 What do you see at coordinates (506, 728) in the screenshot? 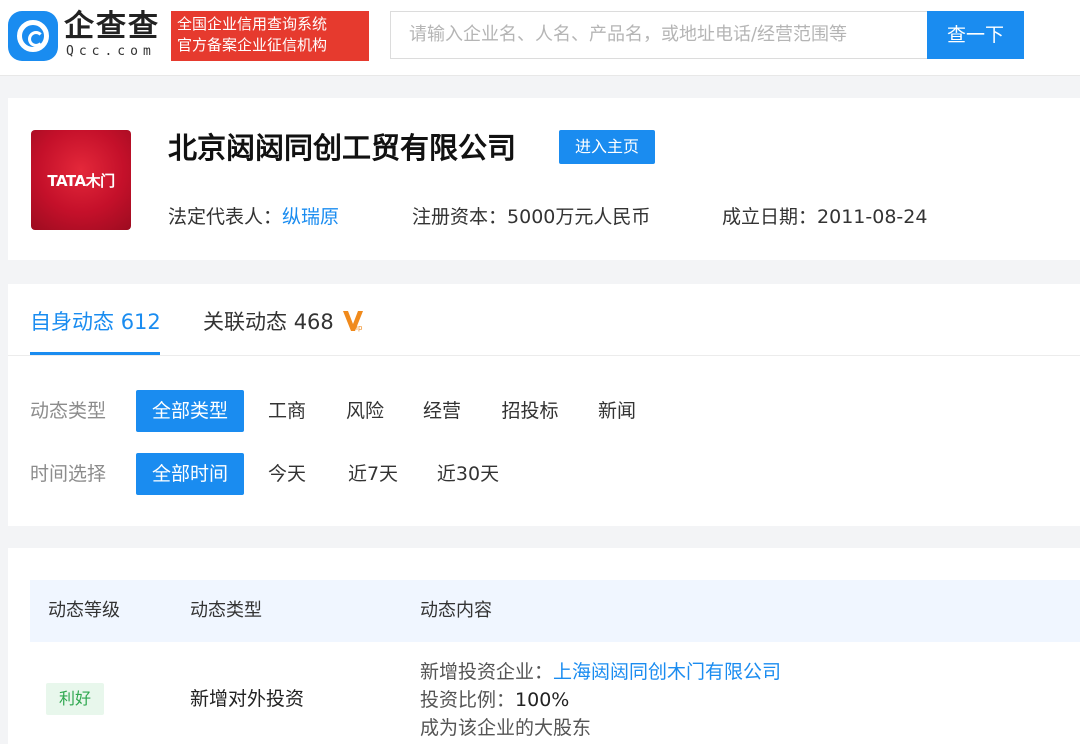
I see `content-note: 成为该企业的大股东` at bounding box center [506, 728].